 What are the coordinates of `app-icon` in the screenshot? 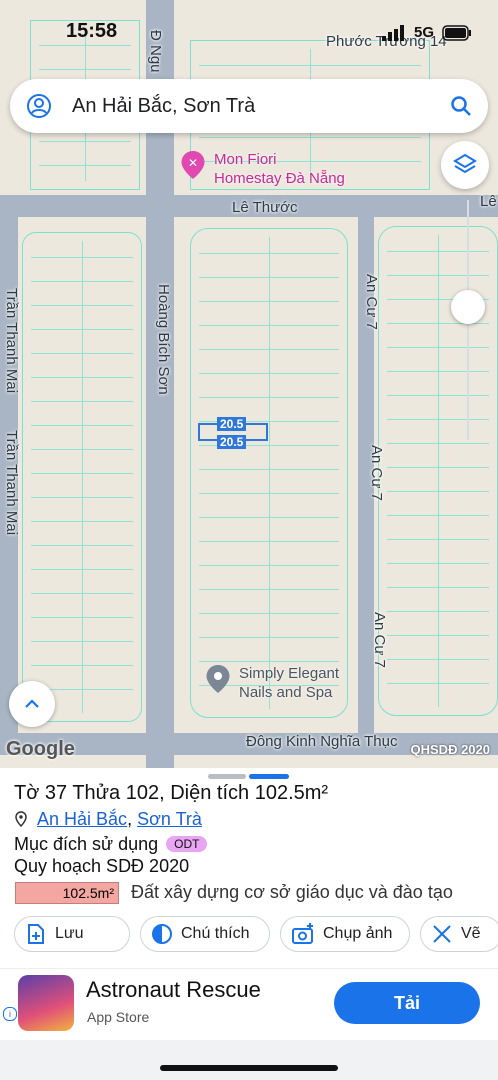 It's located at (46, 1003).